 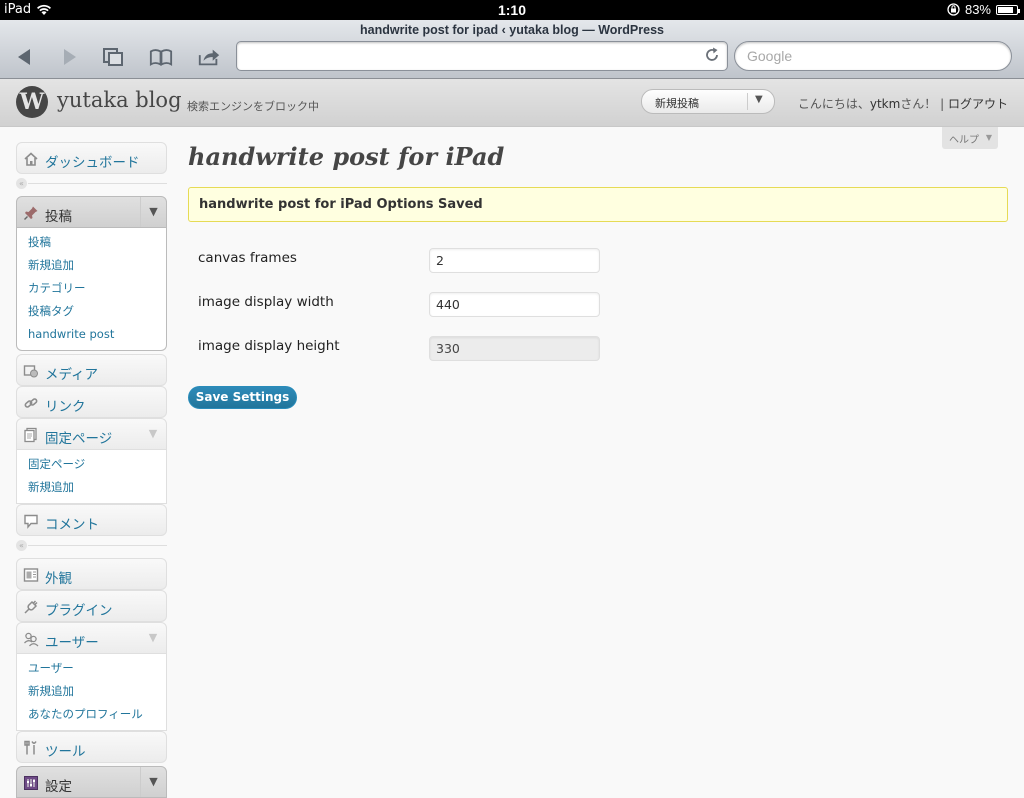 What do you see at coordinates (677, 103) in the screenshot?
I see `new-post-label: 新規投稿` at bounding box center [677, 103].